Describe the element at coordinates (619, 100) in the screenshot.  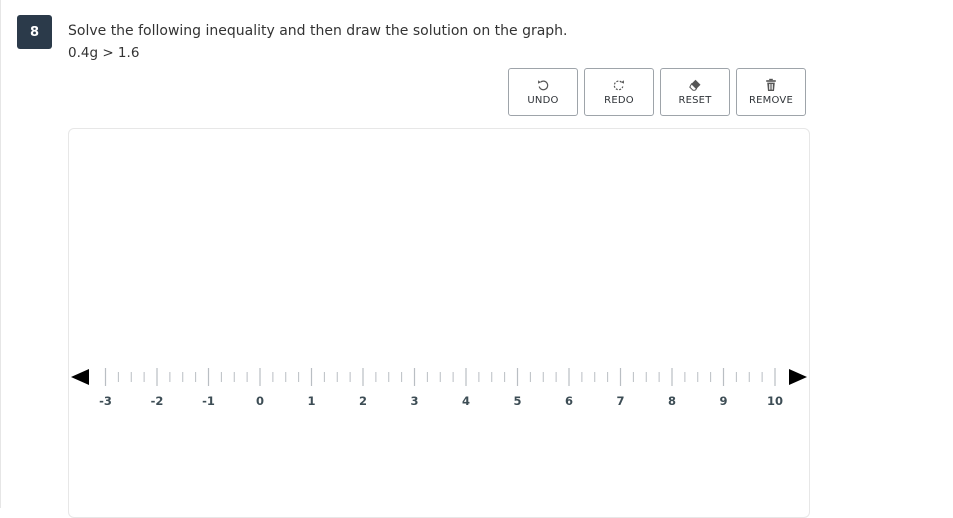
I see `redo-label: REDO` at that location.